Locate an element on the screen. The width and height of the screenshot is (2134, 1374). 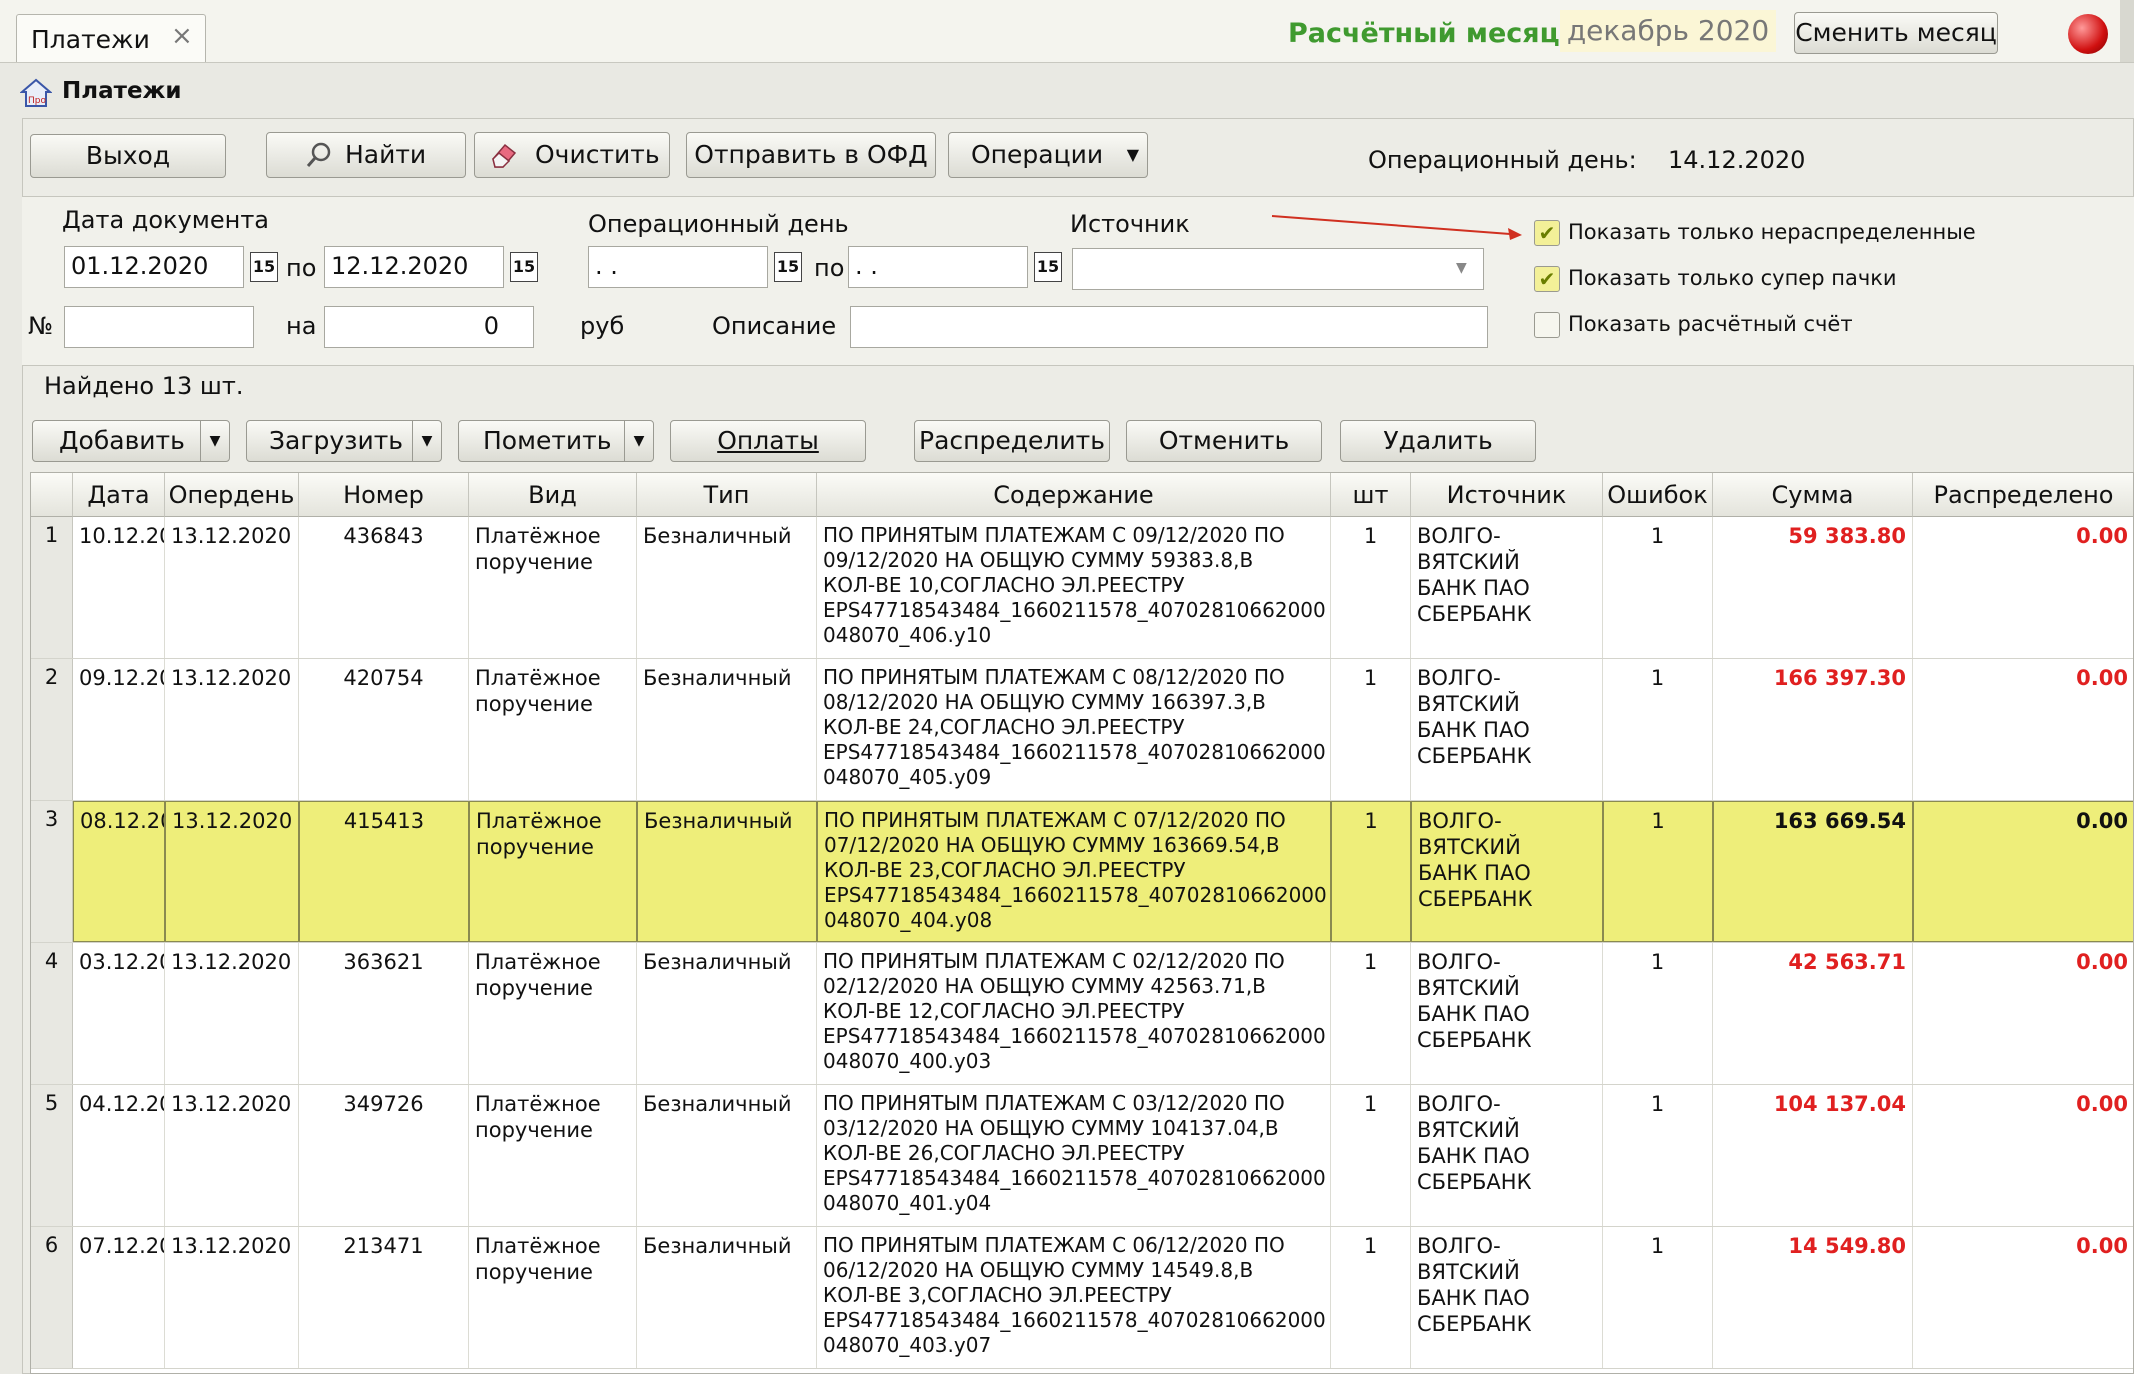
doc-date-from-field: 01.12.2020 is located at coordinates (154, 267).